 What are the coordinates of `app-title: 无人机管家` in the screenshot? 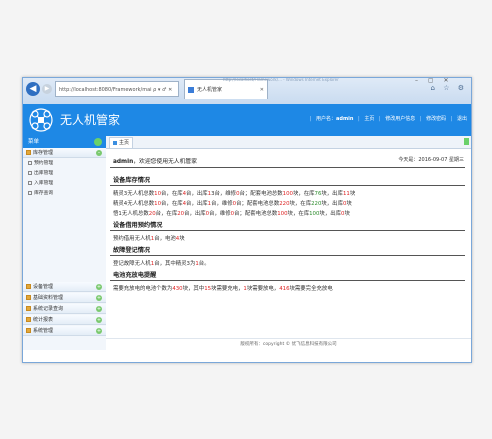 It's located at (90, 120).